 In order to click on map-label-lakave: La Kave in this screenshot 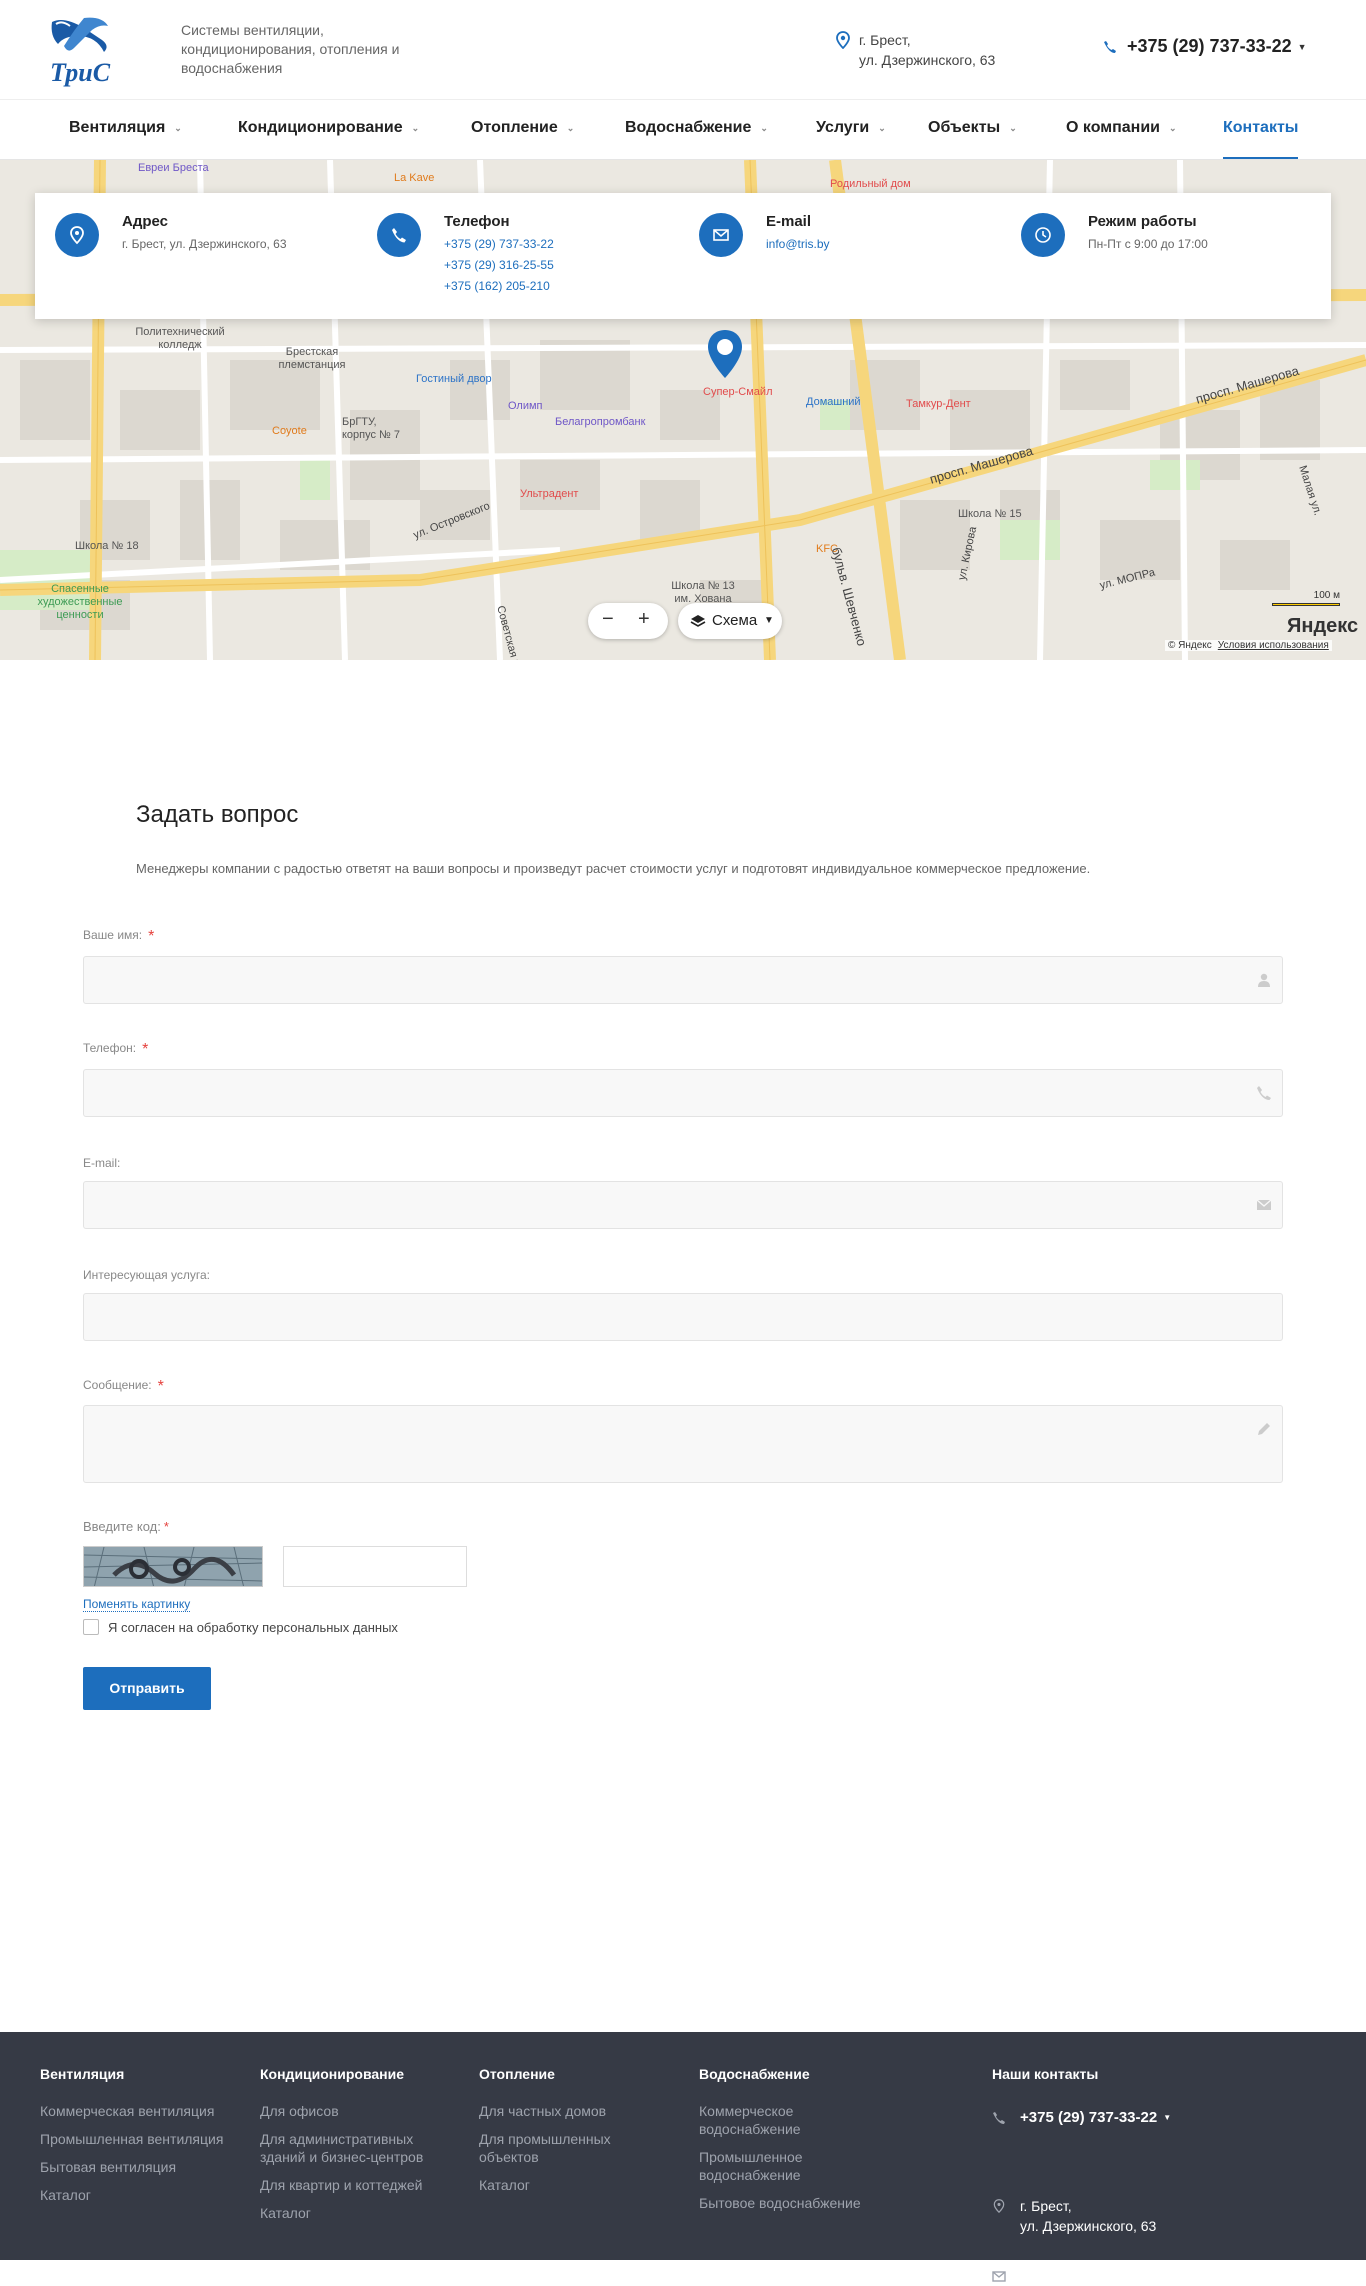, I will do `click(414, 178)`.